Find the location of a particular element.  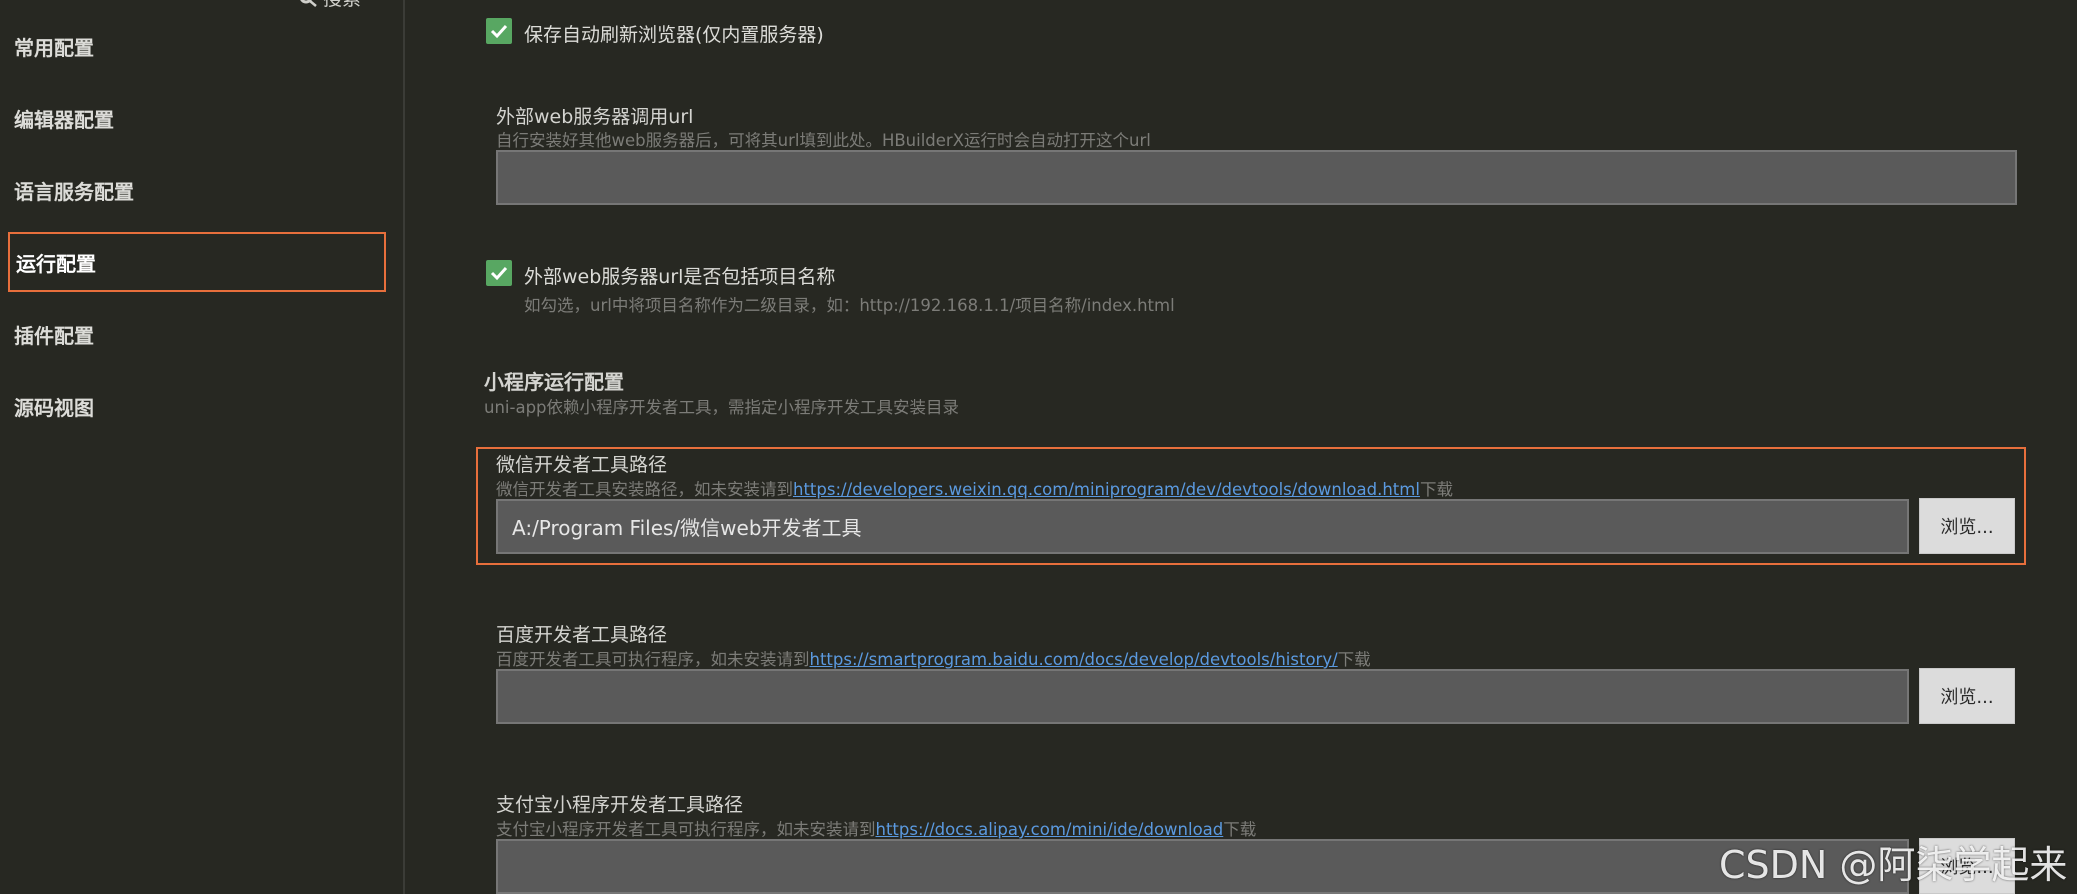

alipay-devtools-path-input is located at coordinates (1202, 866).